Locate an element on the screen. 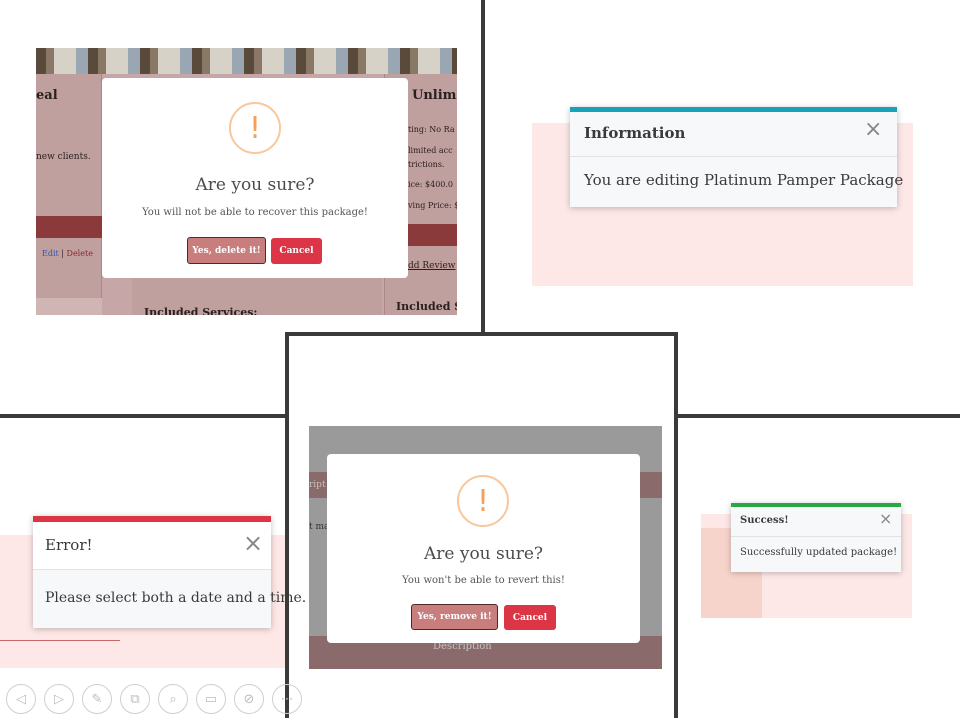  left-card-links: Edit | Delete is located at coordinates (67, 253).